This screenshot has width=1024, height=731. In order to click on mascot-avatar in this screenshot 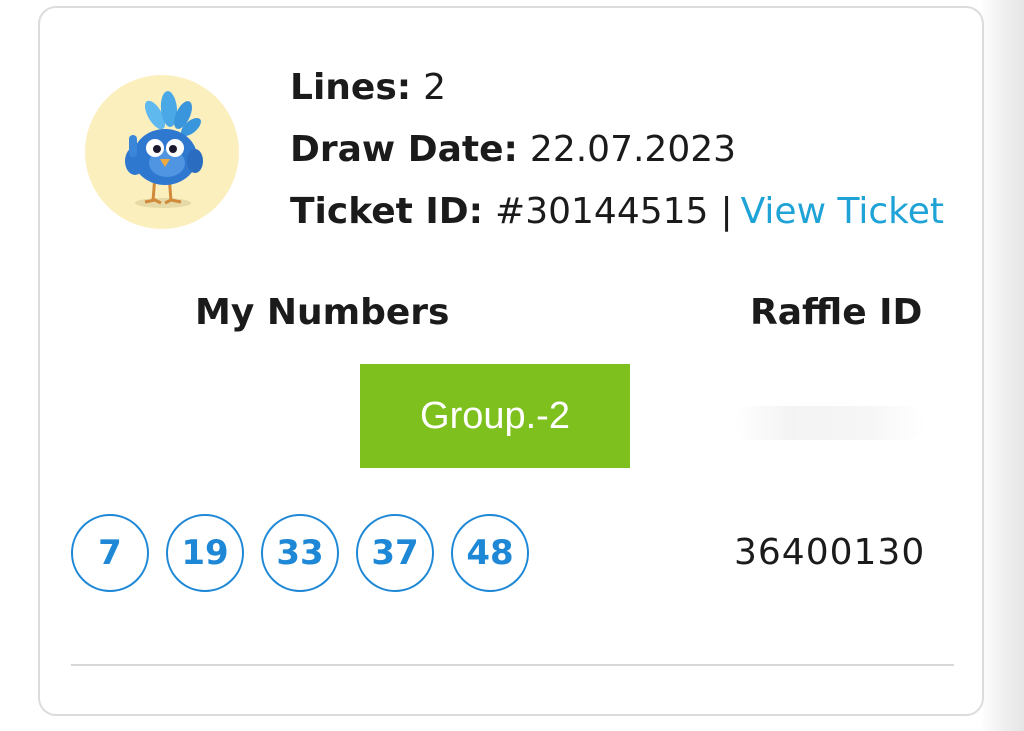, I will do `click(162, 152)`.